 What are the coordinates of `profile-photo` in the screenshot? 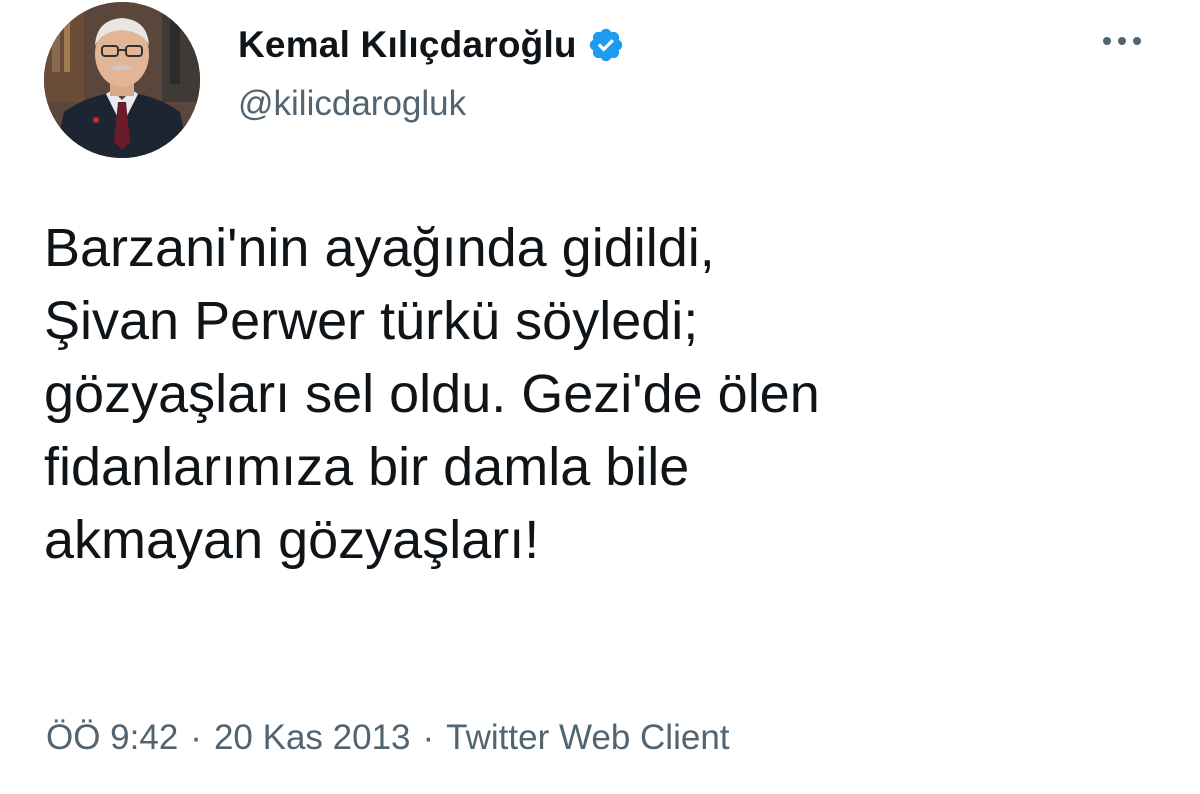 It's located at (122, 80).